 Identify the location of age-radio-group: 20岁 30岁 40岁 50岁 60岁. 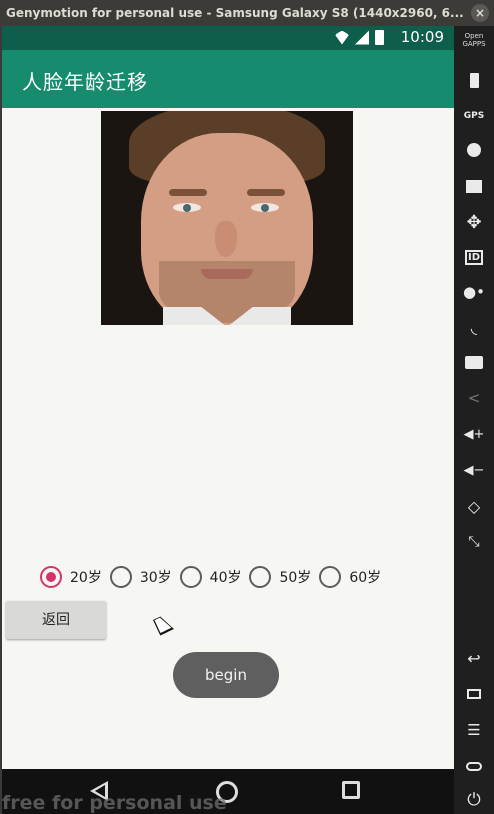
(214, 577).